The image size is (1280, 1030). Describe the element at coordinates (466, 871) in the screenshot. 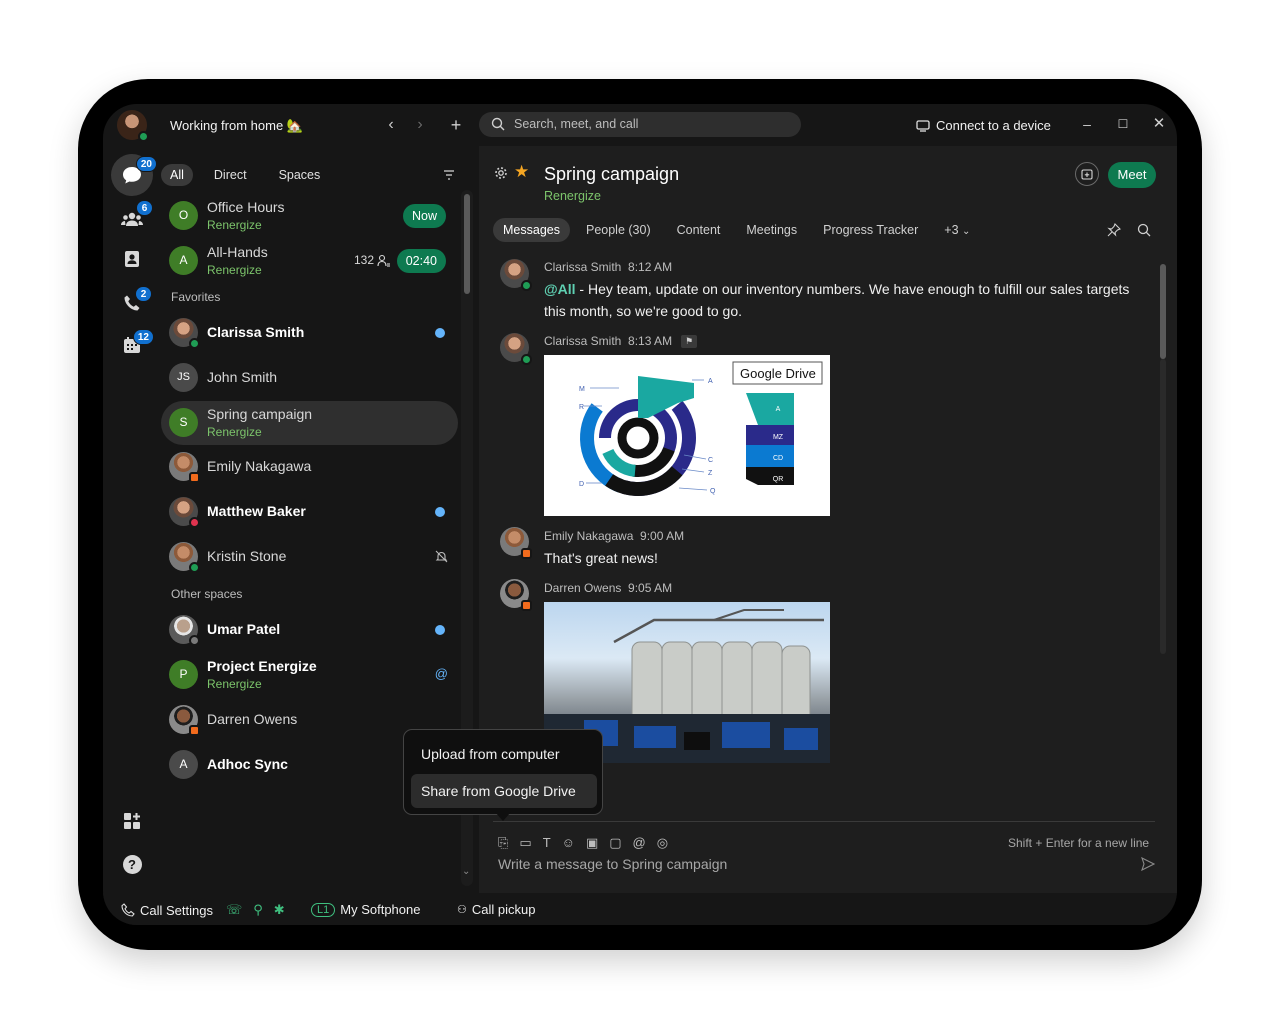

I see `scroll-down-icon: ⌄` at that location.